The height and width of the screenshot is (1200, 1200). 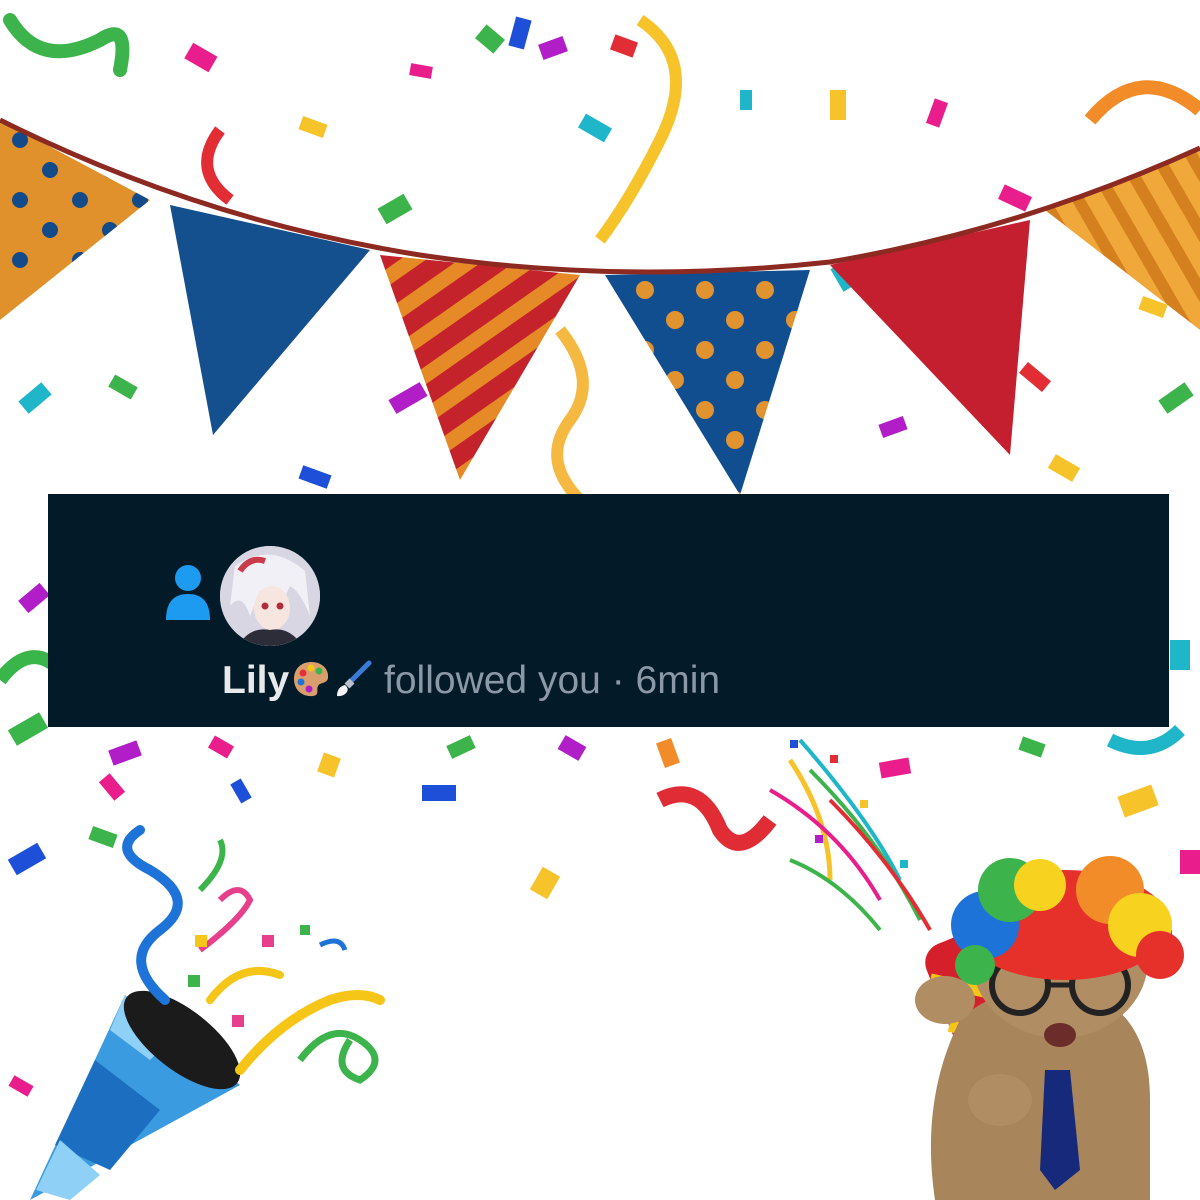 What do you see at coordinates (255, 680) in the screenshot?
I see `username: Lily` at bounding box center [255, 680].